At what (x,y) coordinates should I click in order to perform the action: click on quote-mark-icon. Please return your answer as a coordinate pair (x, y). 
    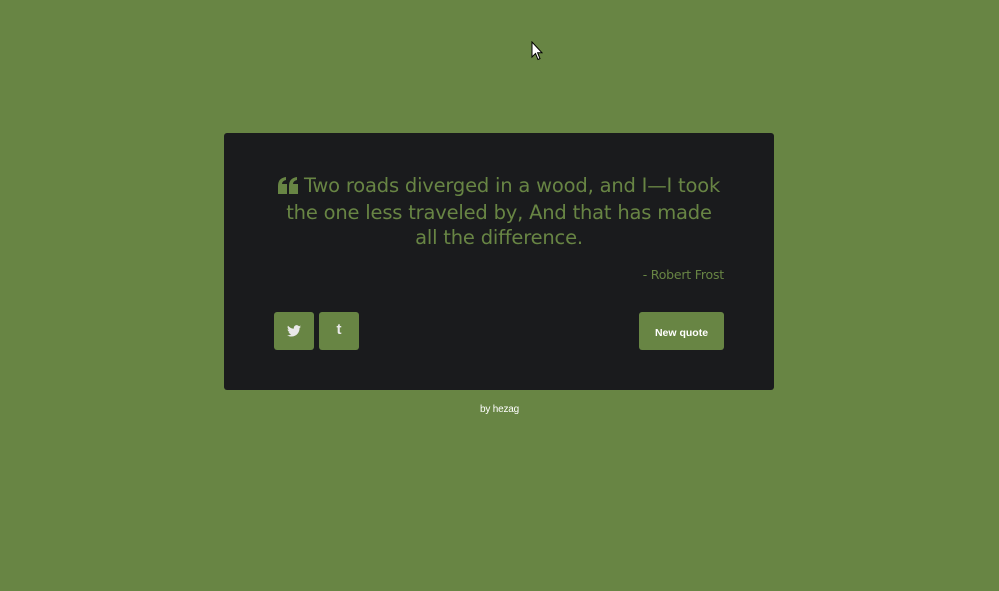
    Looking at the image, I should click on (288, 187).